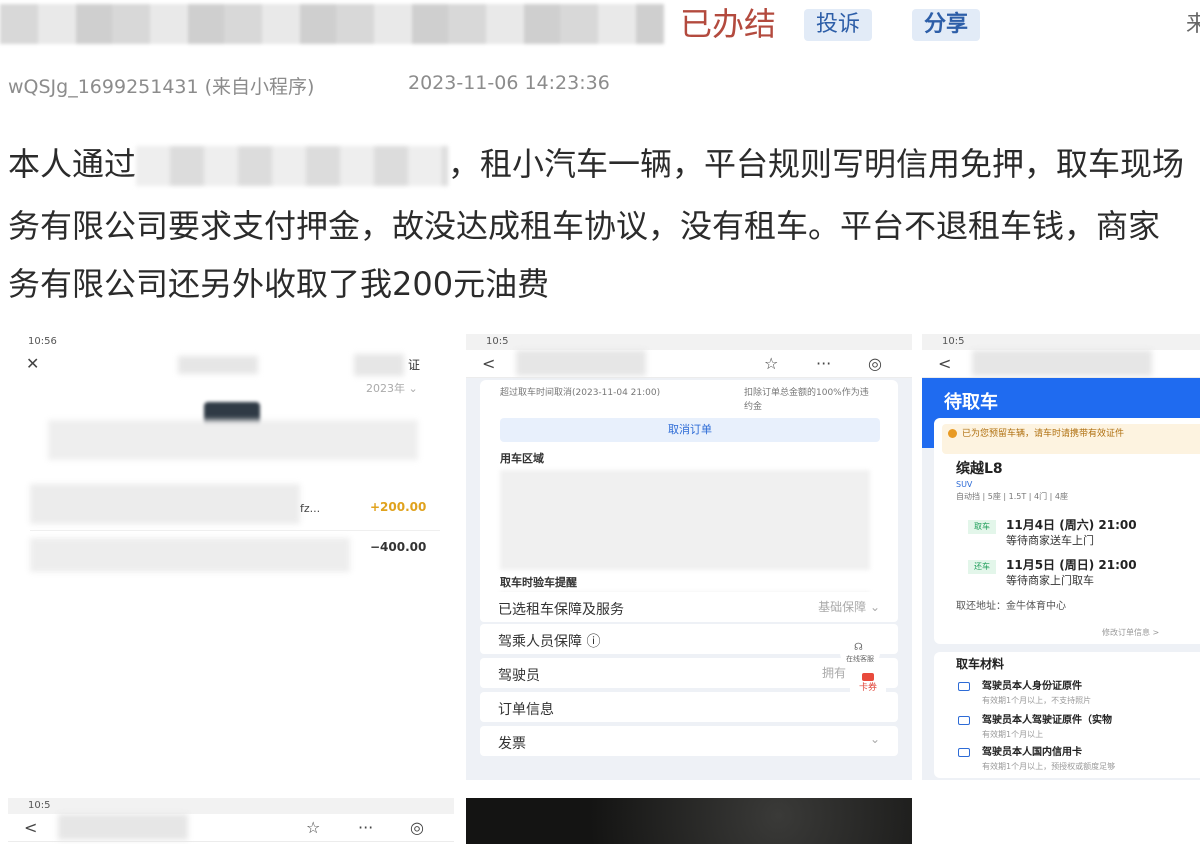 This screenshot has height=844, width=1200. What do you see at coordinates (964, 752) in the screenshot?
I see `credit-card-icon` at bounding box center [964, 752].